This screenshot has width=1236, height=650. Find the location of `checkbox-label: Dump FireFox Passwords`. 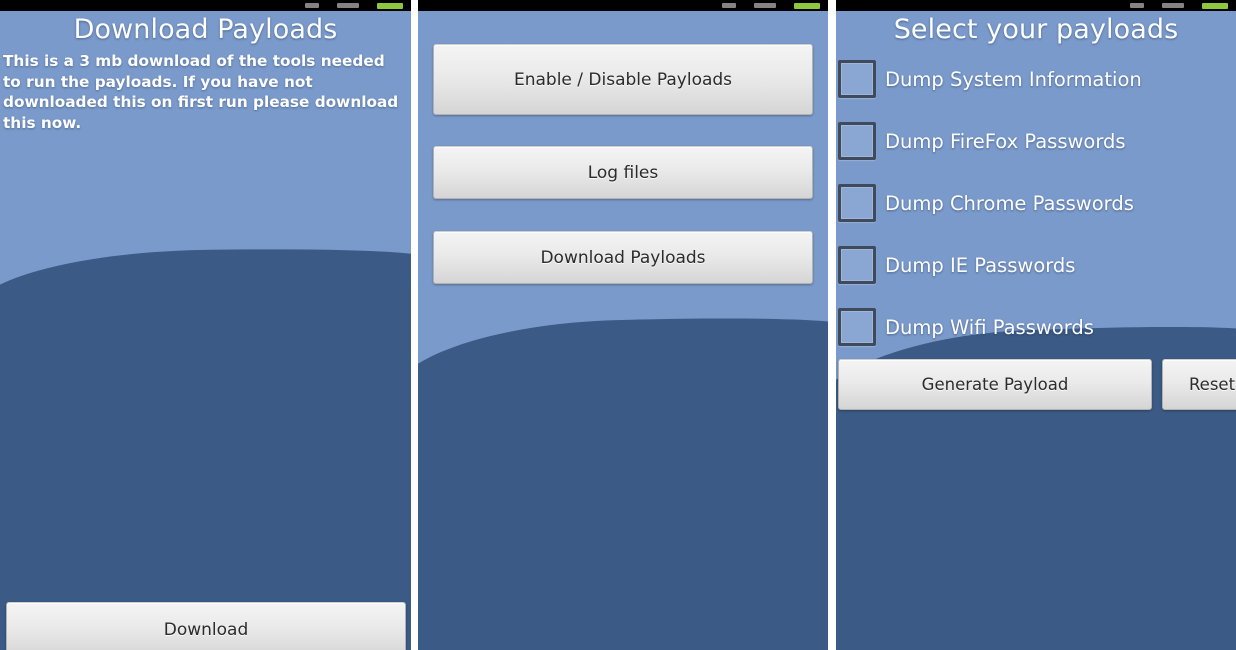

checkbox-label: Dump FireFox Passwords is located at coordinates (1005, 141).